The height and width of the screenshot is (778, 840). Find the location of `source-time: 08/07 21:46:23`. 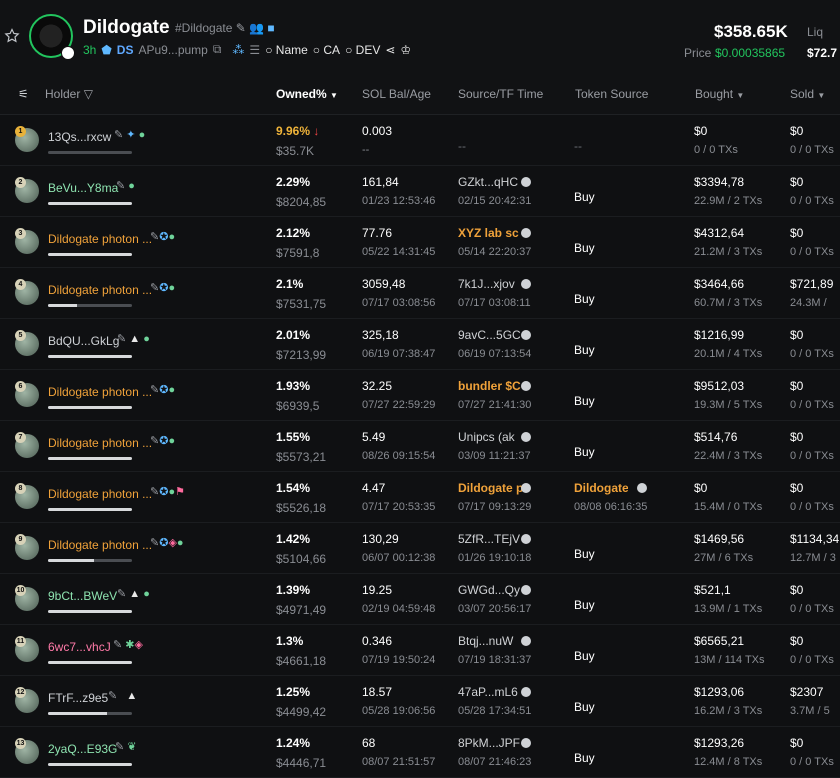

source-time: 08/07 21:46:23 is located at coordinates (495, 762).